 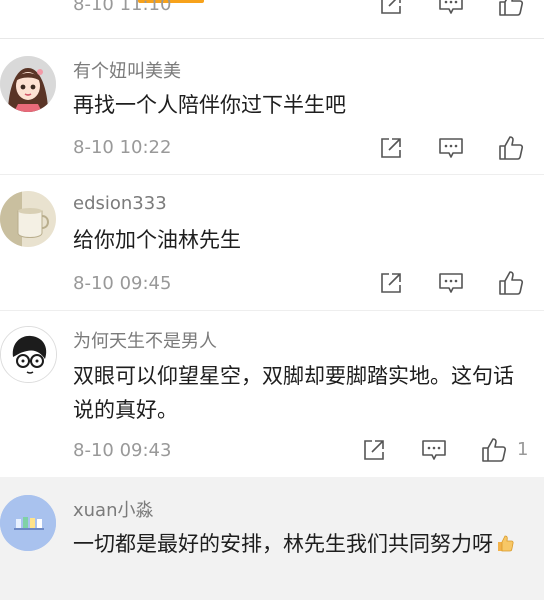 I want to click on comment-username: edsion333, so click(x=120, y=203).